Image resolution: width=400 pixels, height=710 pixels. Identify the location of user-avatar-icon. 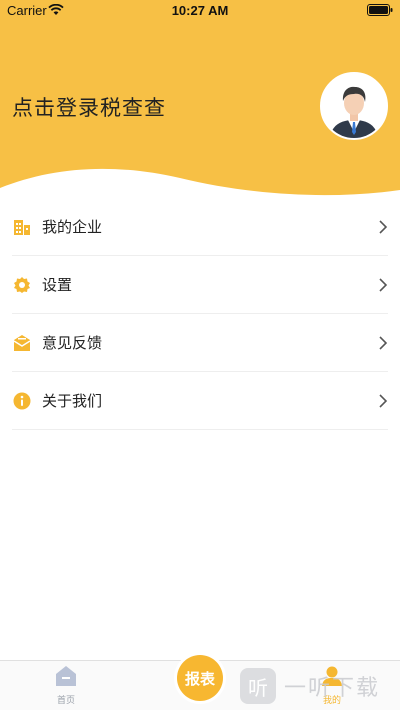
(354, 106).